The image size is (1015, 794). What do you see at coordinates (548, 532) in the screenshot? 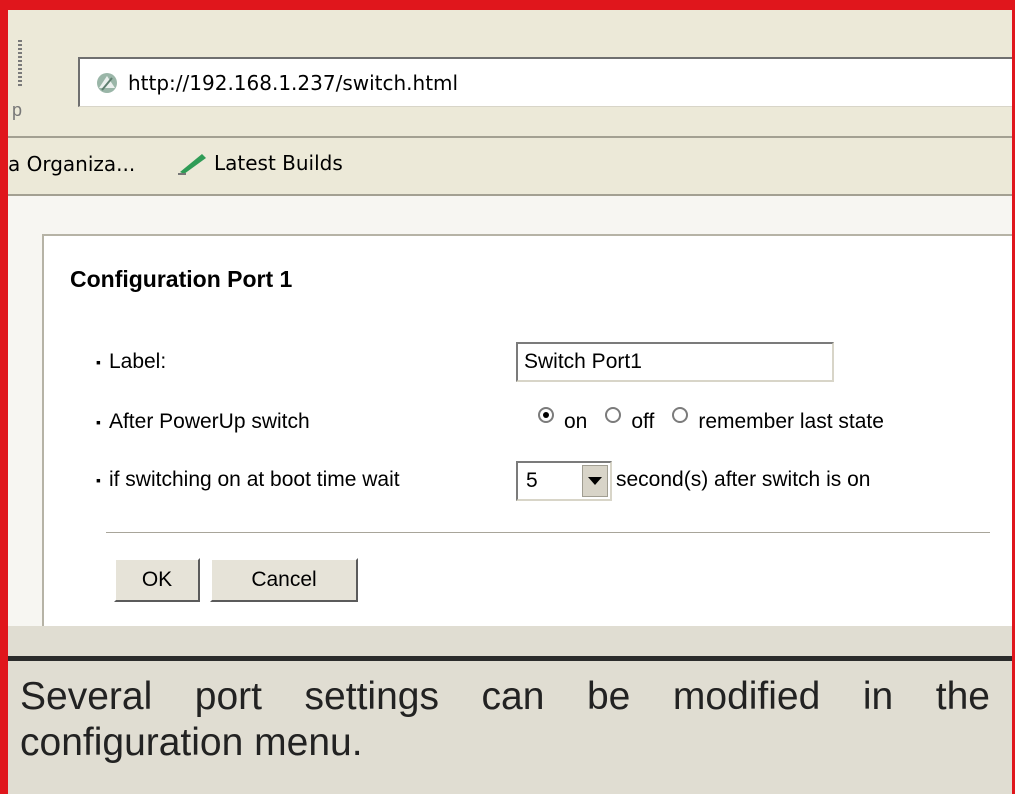
I see `divider` at bounding box center [548, 532].